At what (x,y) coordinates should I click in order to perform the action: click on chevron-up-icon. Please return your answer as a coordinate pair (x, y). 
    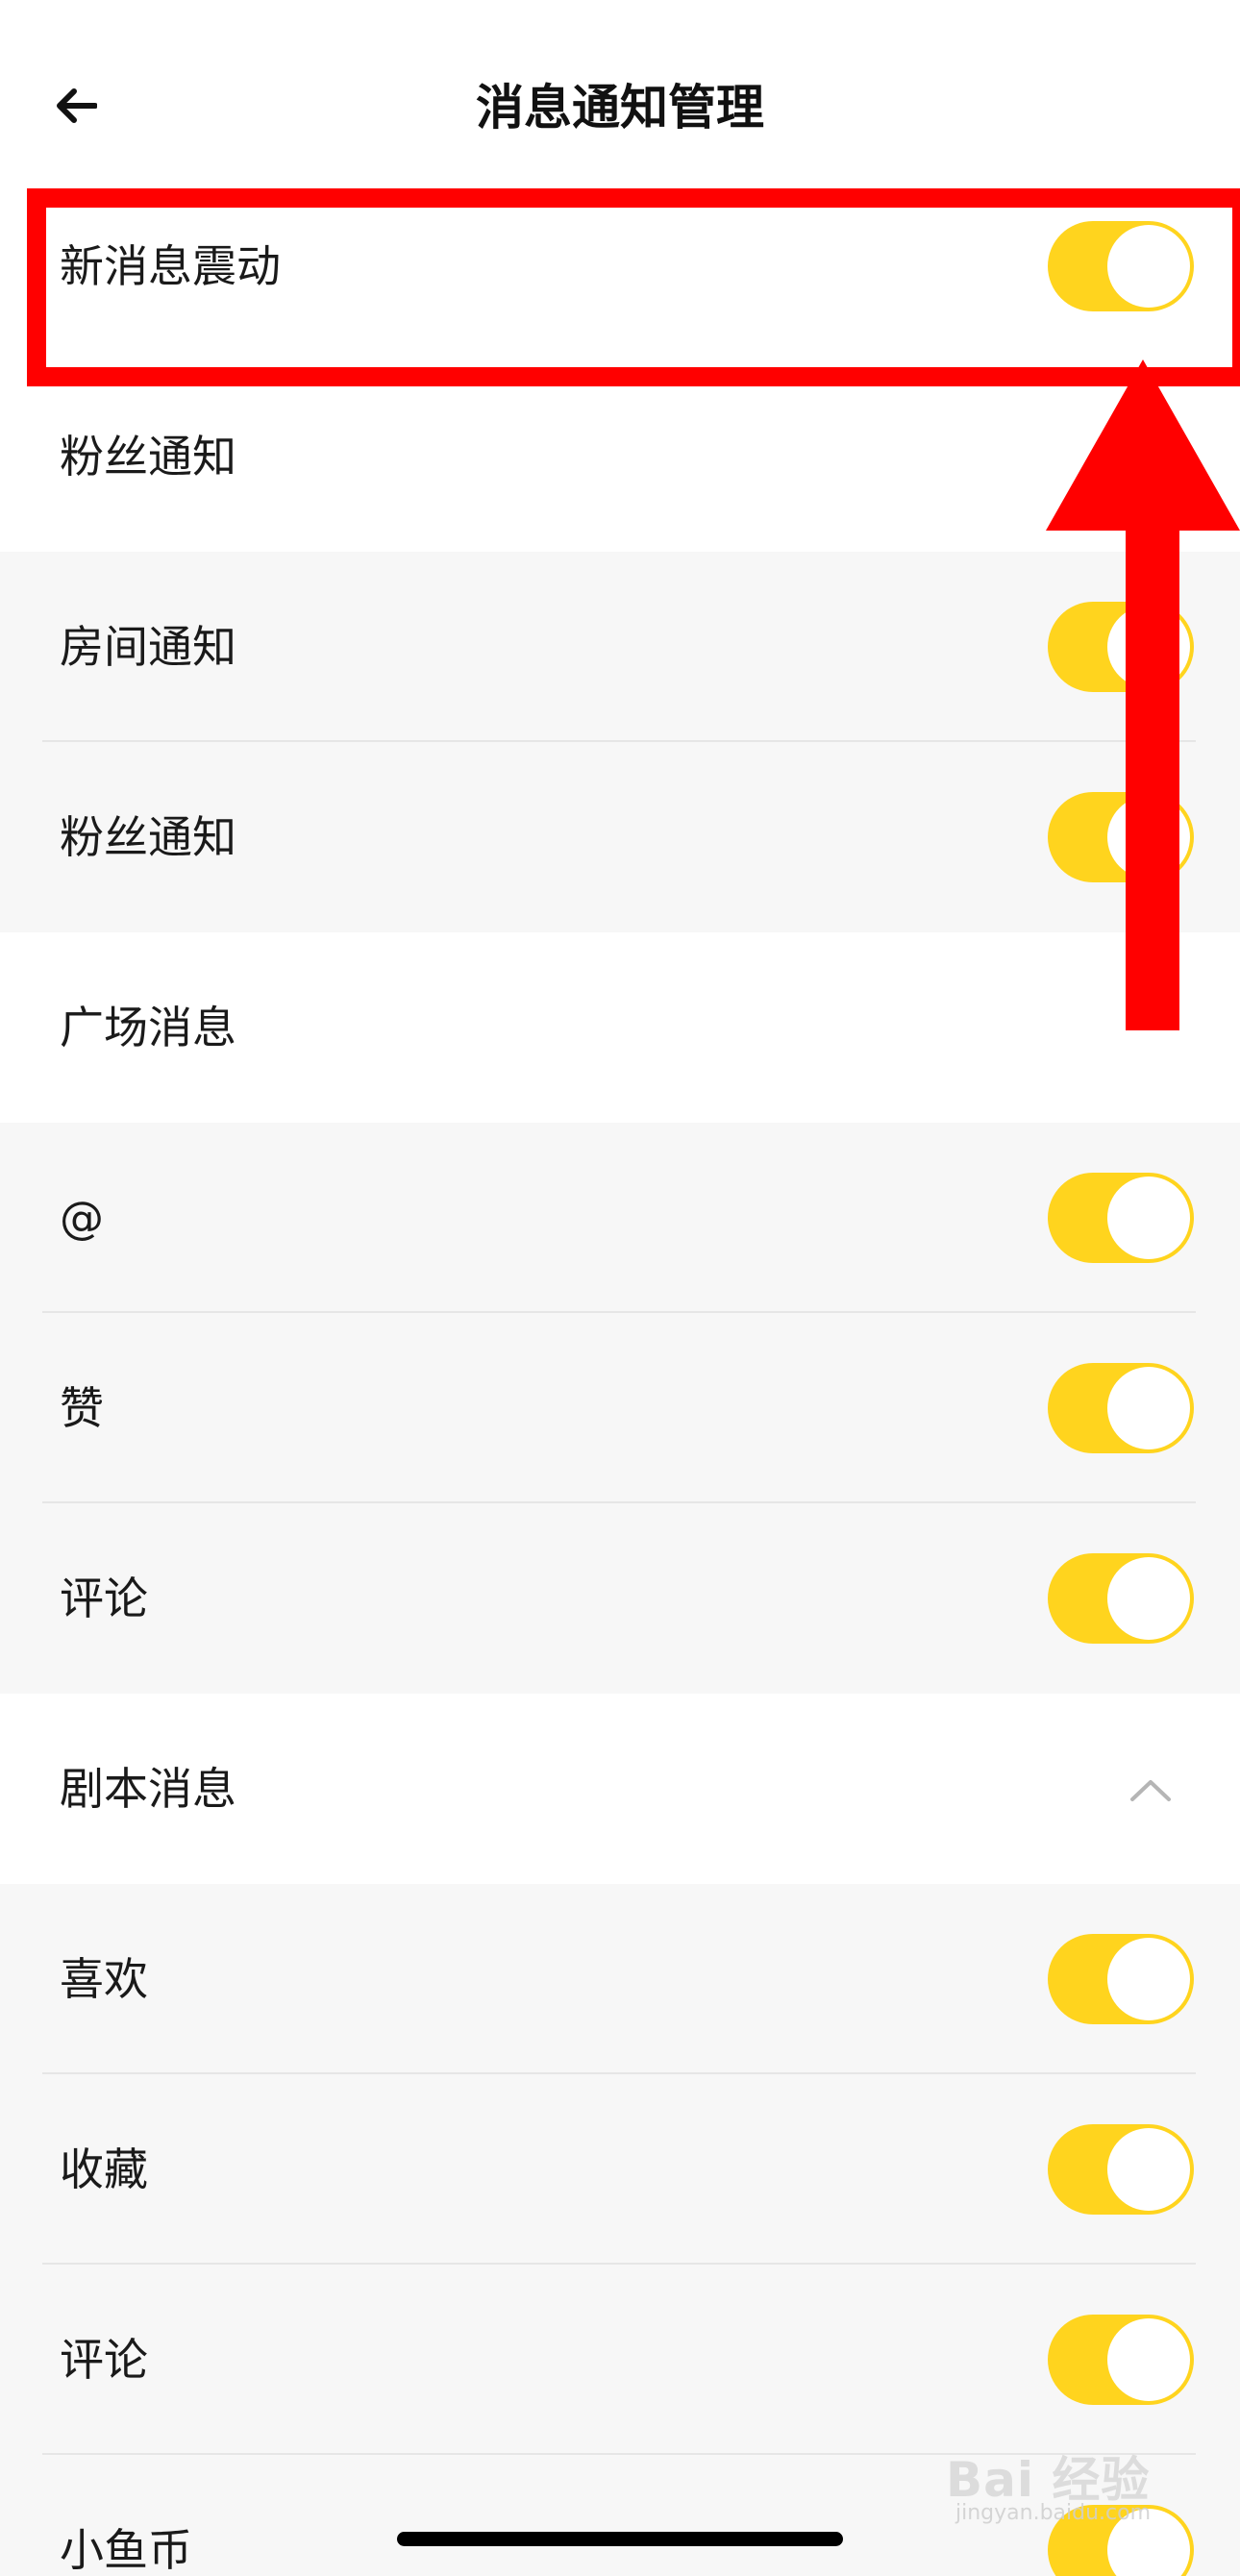
    Looking at the image, I should click on (1151, 1791).